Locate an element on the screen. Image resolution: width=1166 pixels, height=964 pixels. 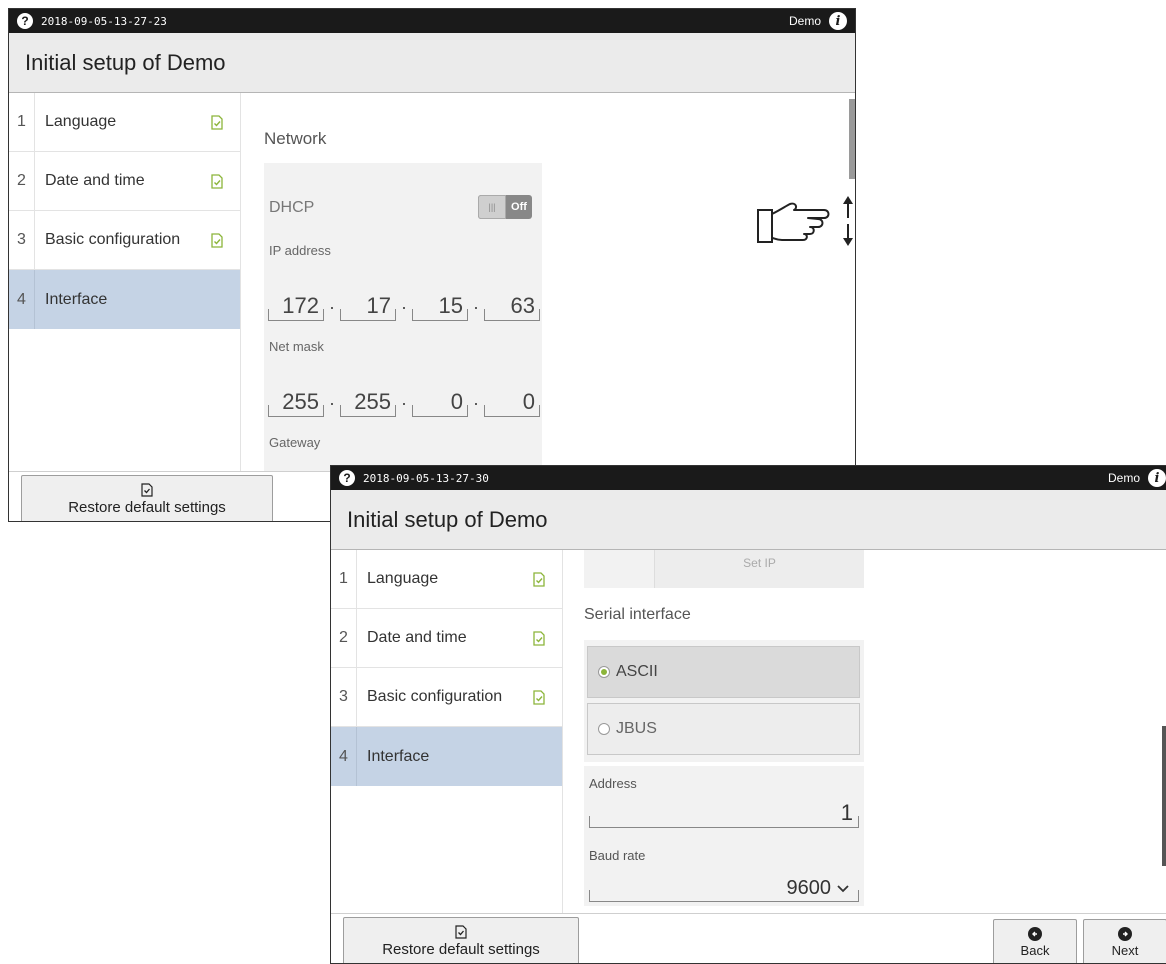
net-mask-field: 255 · 255 · 0 · 0 is located at coordinates (404, 399).